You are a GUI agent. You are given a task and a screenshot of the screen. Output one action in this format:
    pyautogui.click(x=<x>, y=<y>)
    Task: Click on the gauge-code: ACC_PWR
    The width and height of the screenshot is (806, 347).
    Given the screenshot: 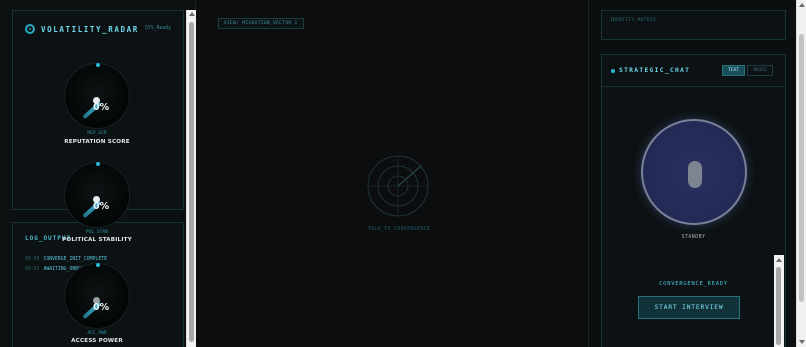 What is the action you would take?
    pyautogui.click(x=97, y=333)
    